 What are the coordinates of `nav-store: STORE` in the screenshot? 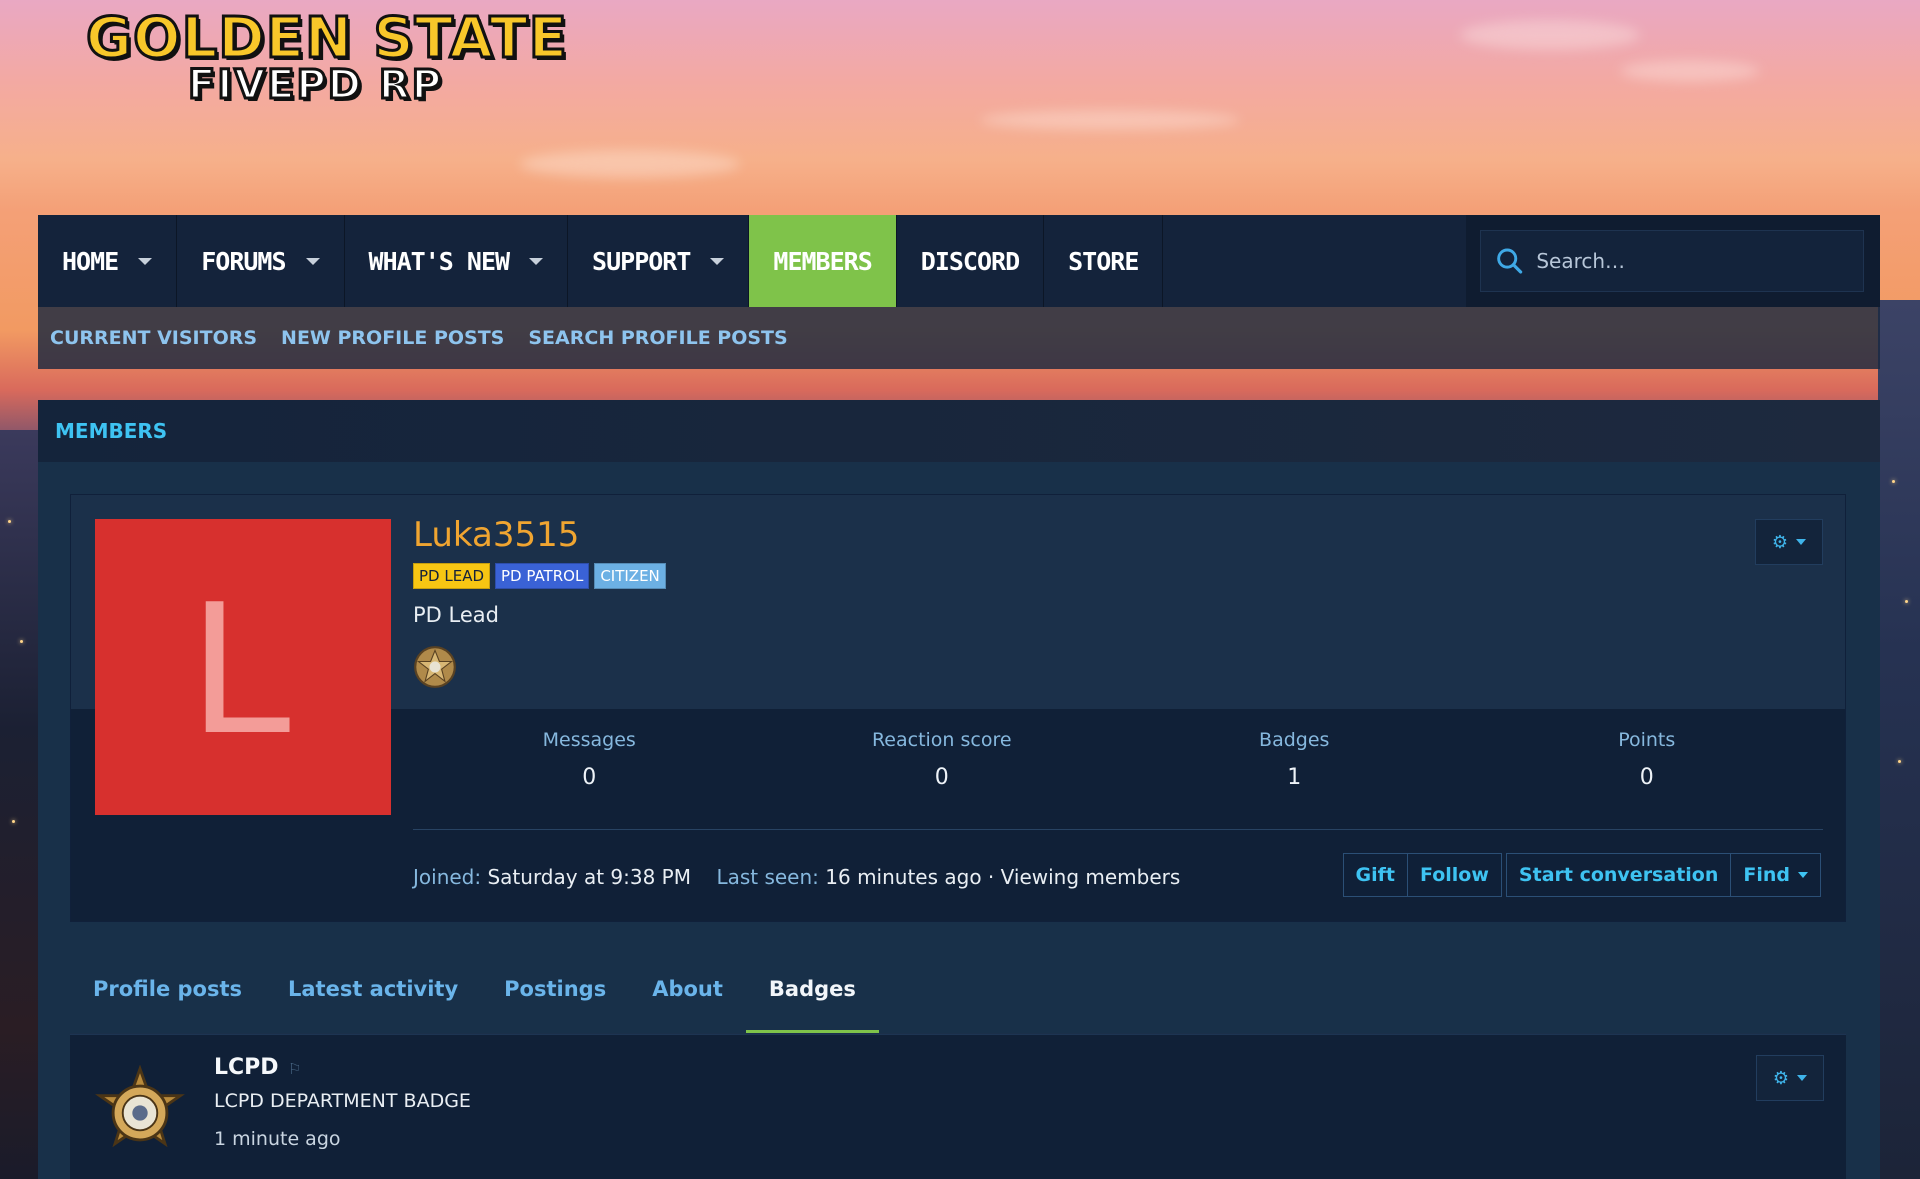 It's located at (1104, 261).